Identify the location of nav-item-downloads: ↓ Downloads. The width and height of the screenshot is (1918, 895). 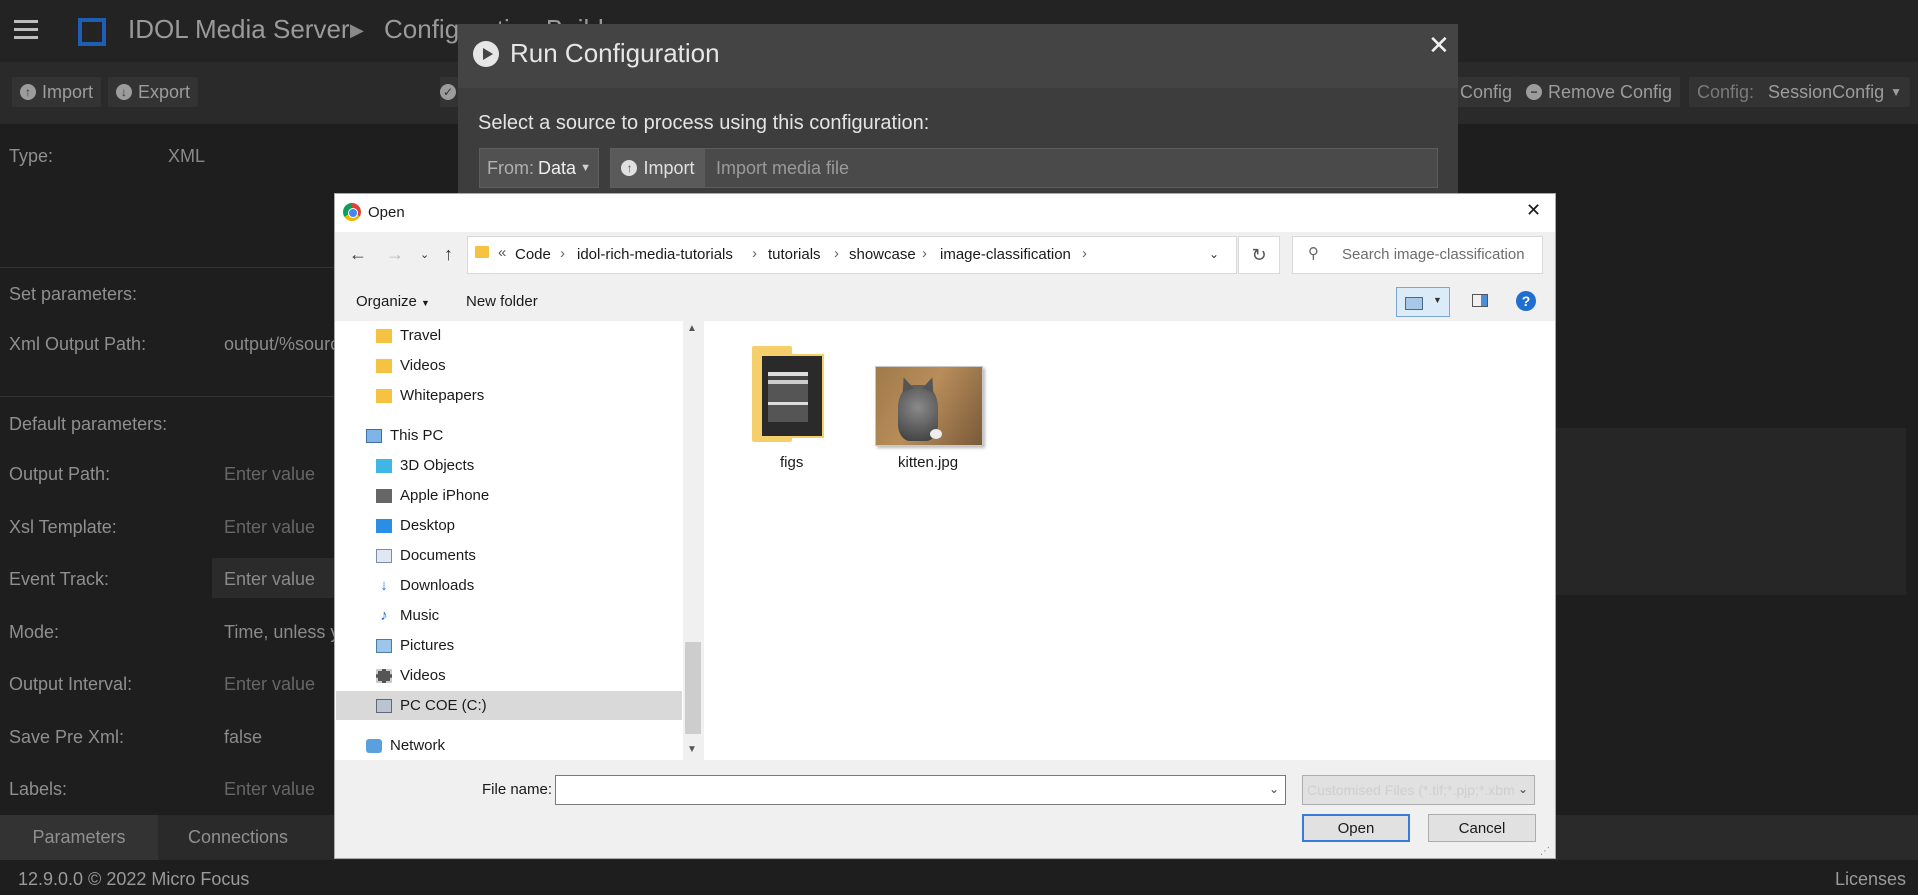
(425, 585).